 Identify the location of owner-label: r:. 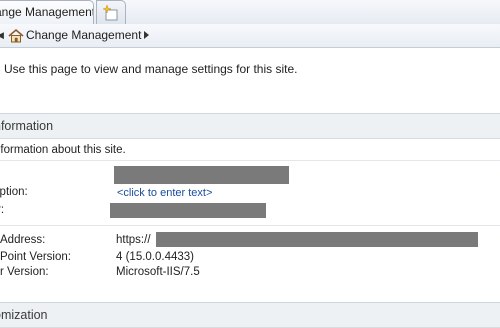
(2, 210).